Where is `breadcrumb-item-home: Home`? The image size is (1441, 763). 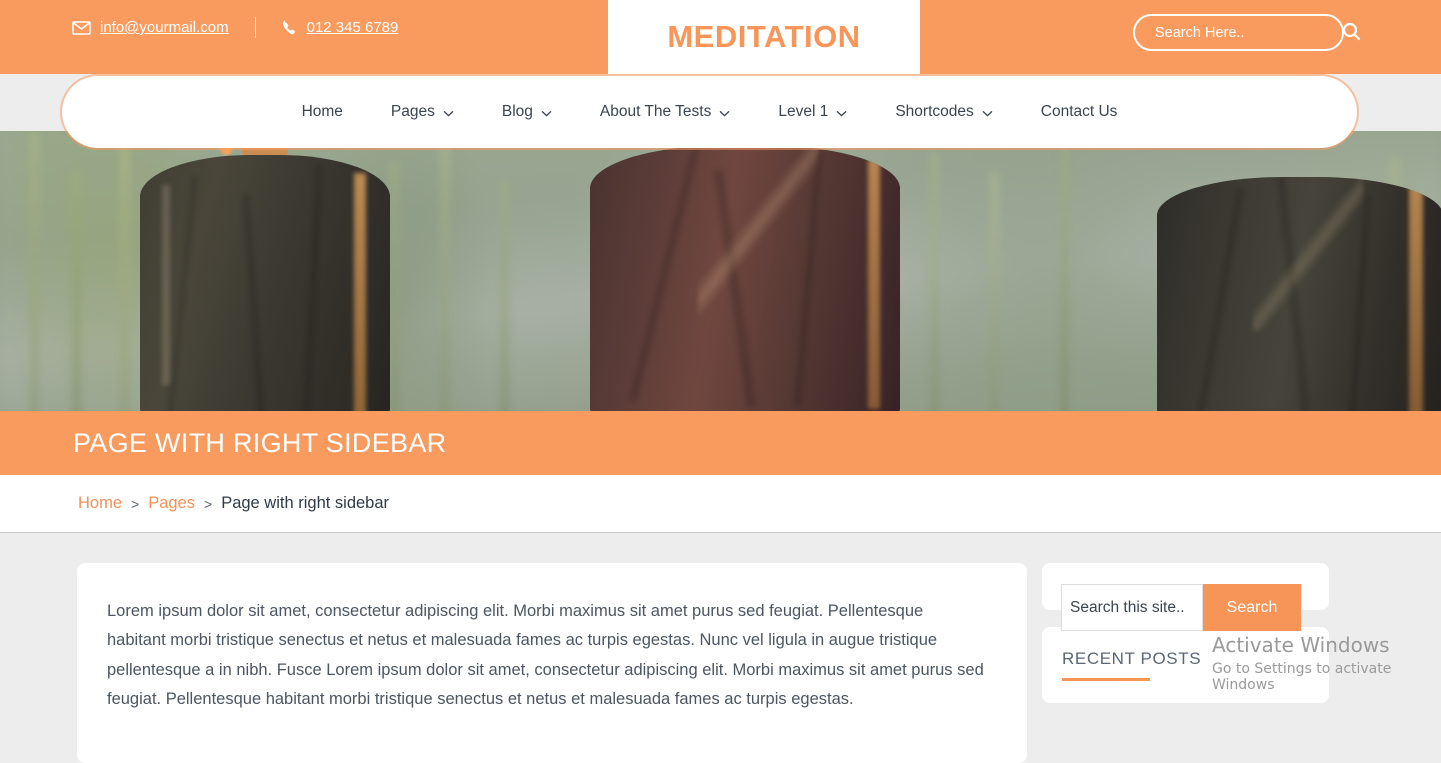
breadcrumb-item-home: Home is located at coordinates (100, 503).